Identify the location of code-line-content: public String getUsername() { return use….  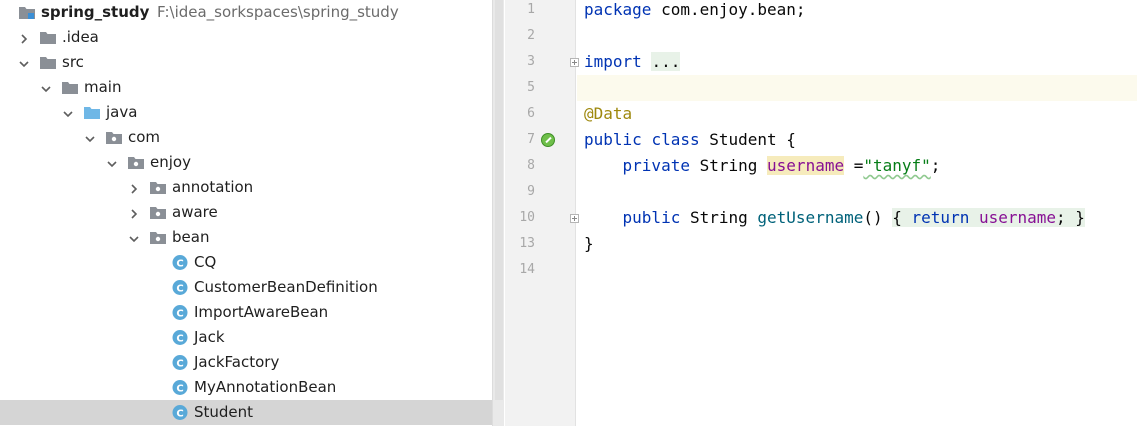
(834, 218).